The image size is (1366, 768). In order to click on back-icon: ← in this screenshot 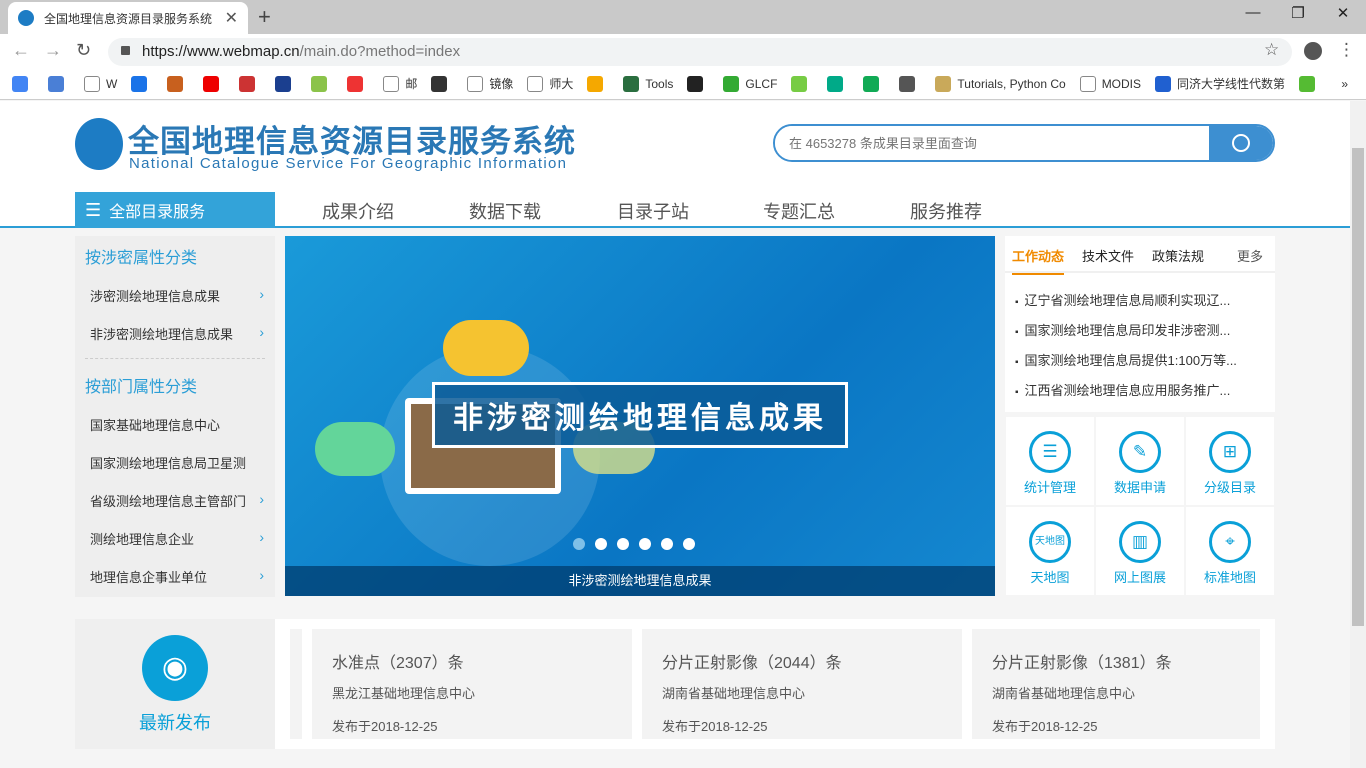, I will do `click(21, 50)`.